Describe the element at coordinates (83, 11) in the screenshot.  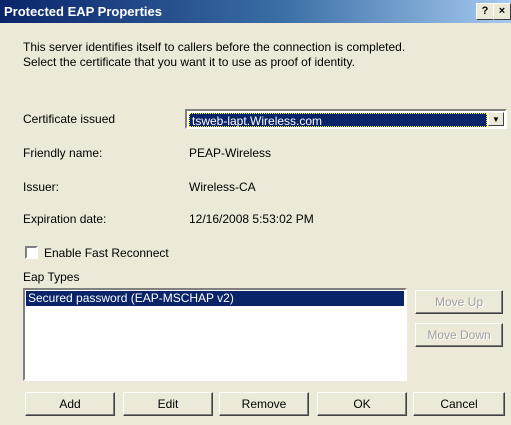
I see `window-title: Protected EAP Properties` at that location.